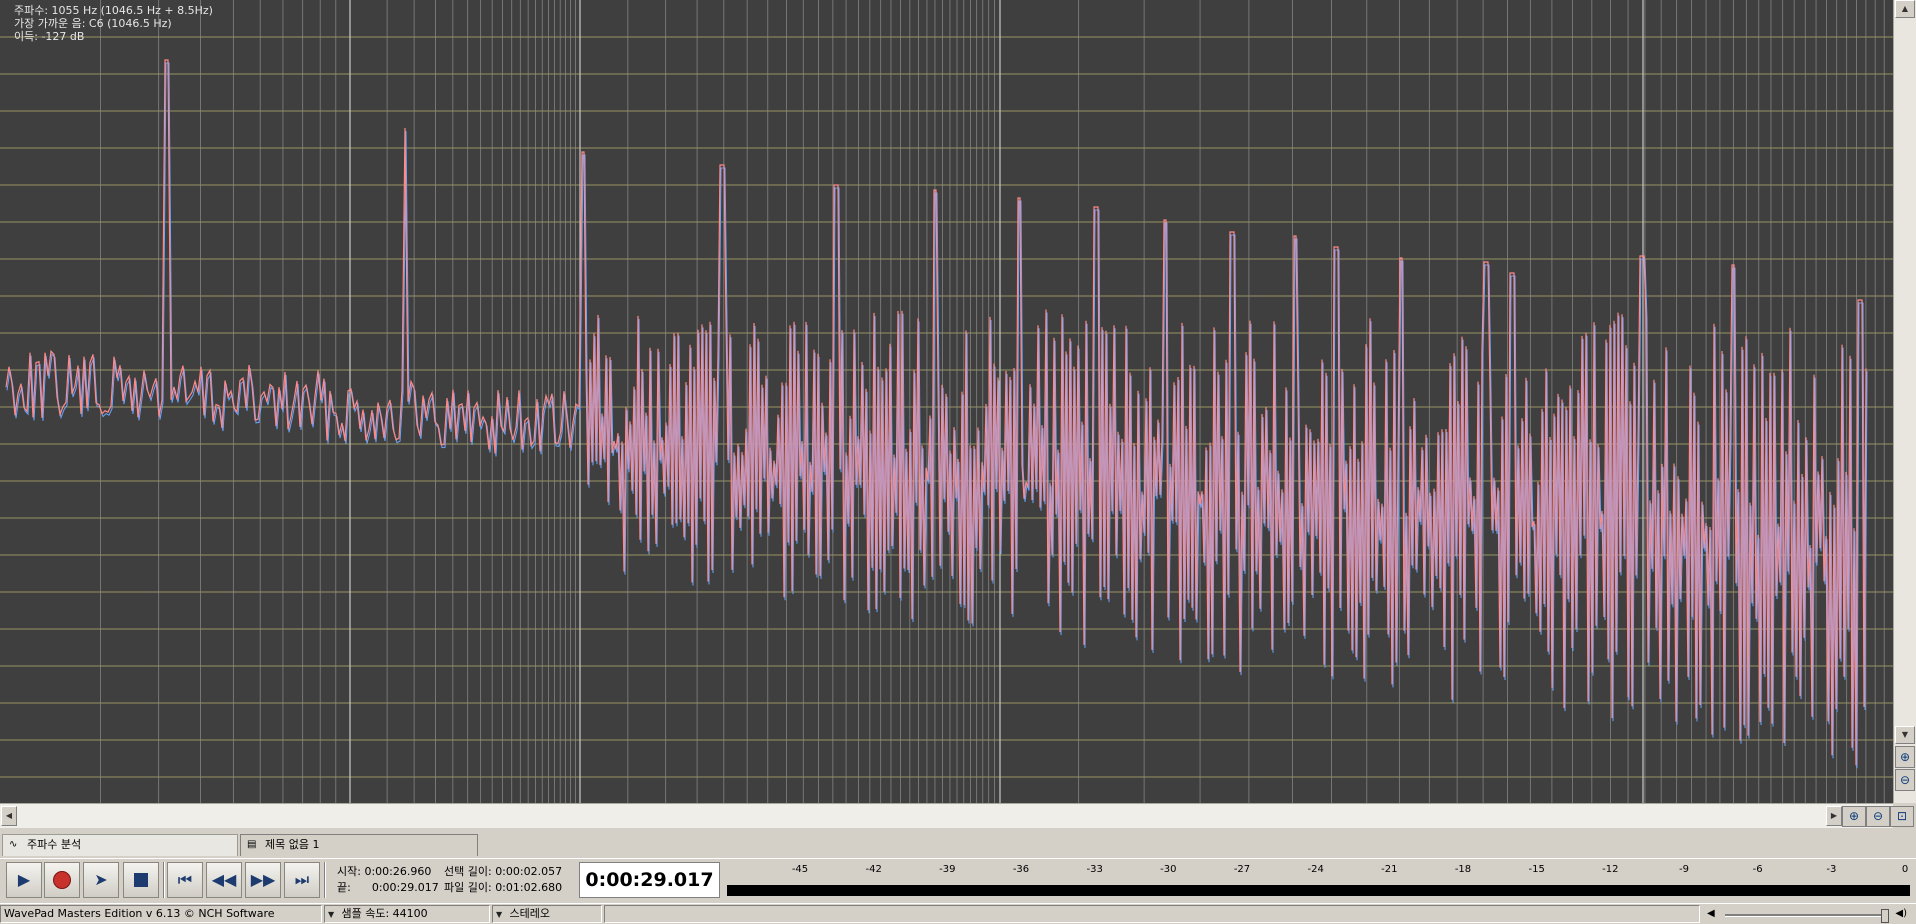 This screenshot has width=1916, height=924. Describe the element at coordinates (1757, 869) in the screenshot. I see `meter-tick-label: -6` at that location.